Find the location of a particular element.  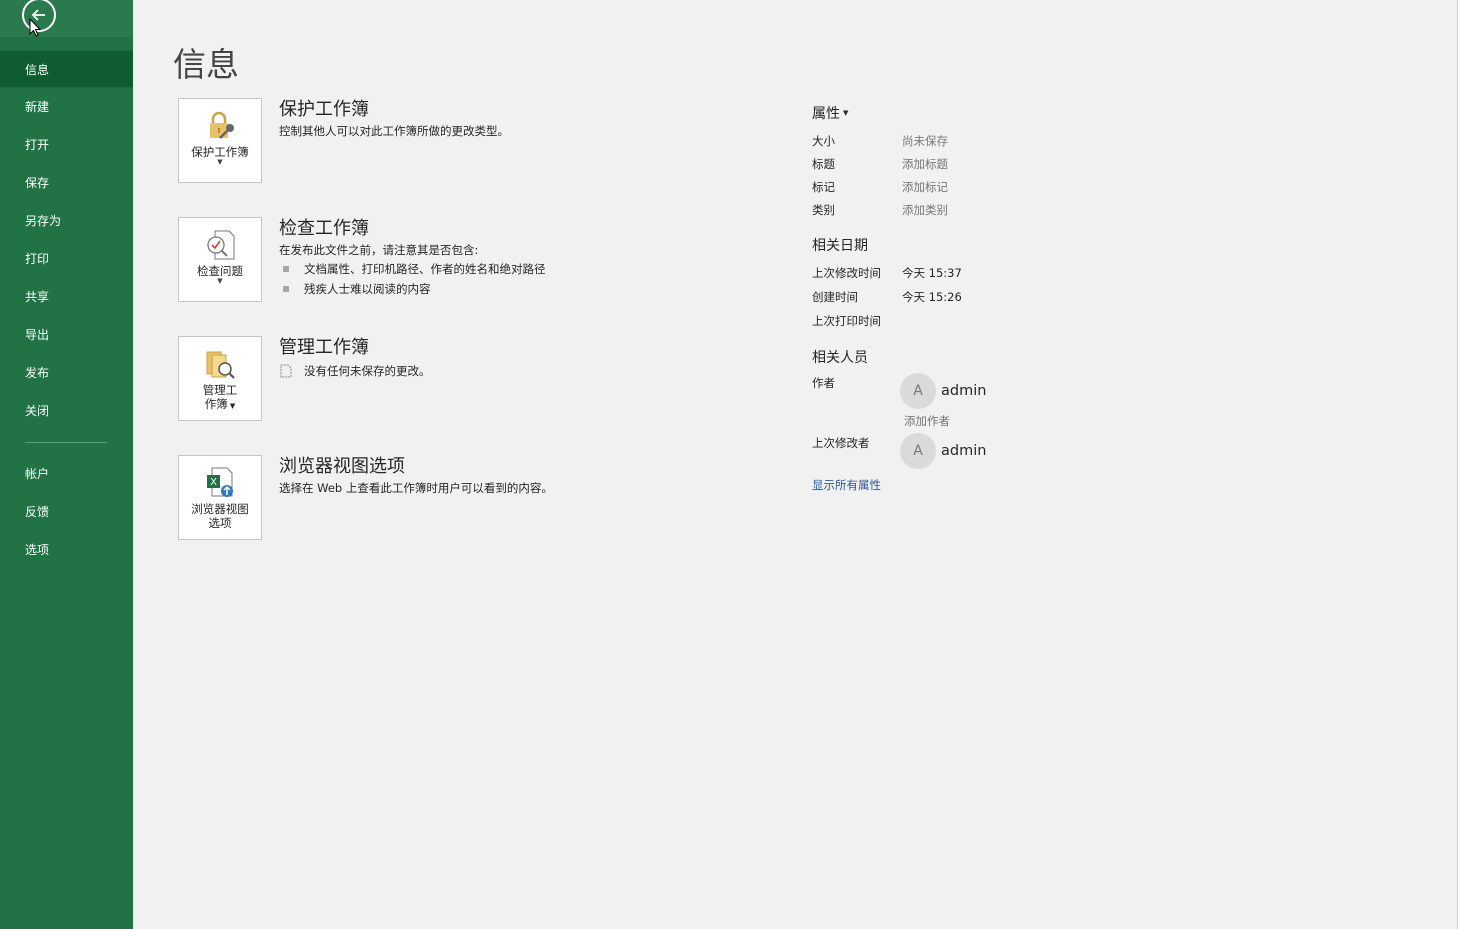

show-all-properties-link: 显示所有属性 is located at coordinates (972, 485).